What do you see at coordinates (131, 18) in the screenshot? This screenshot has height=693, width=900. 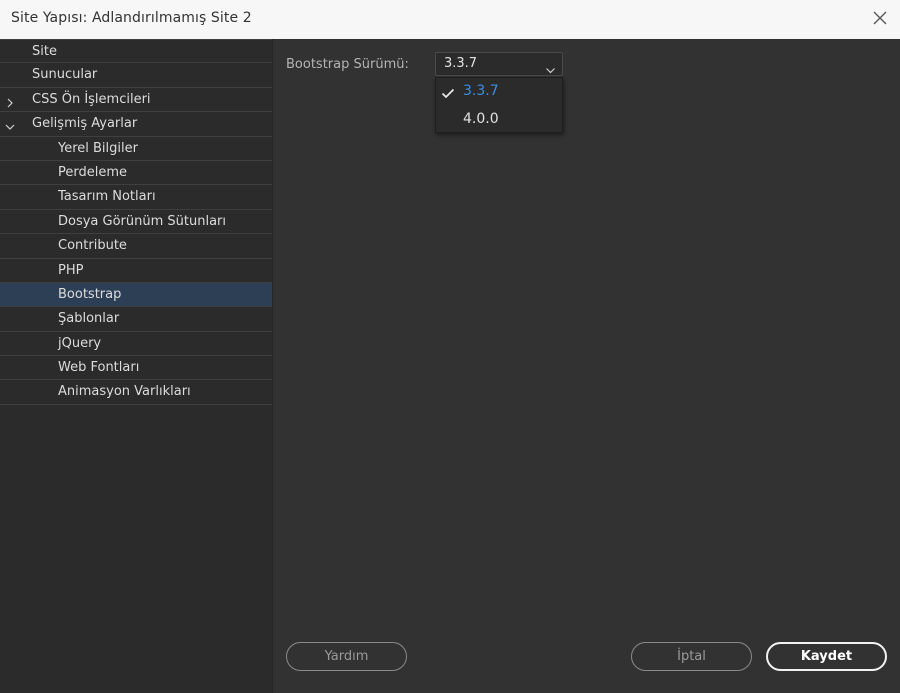 I see `window-title: Site Yapısı: Adlandırılmamış Site 2` at bounding box center [131, 18].